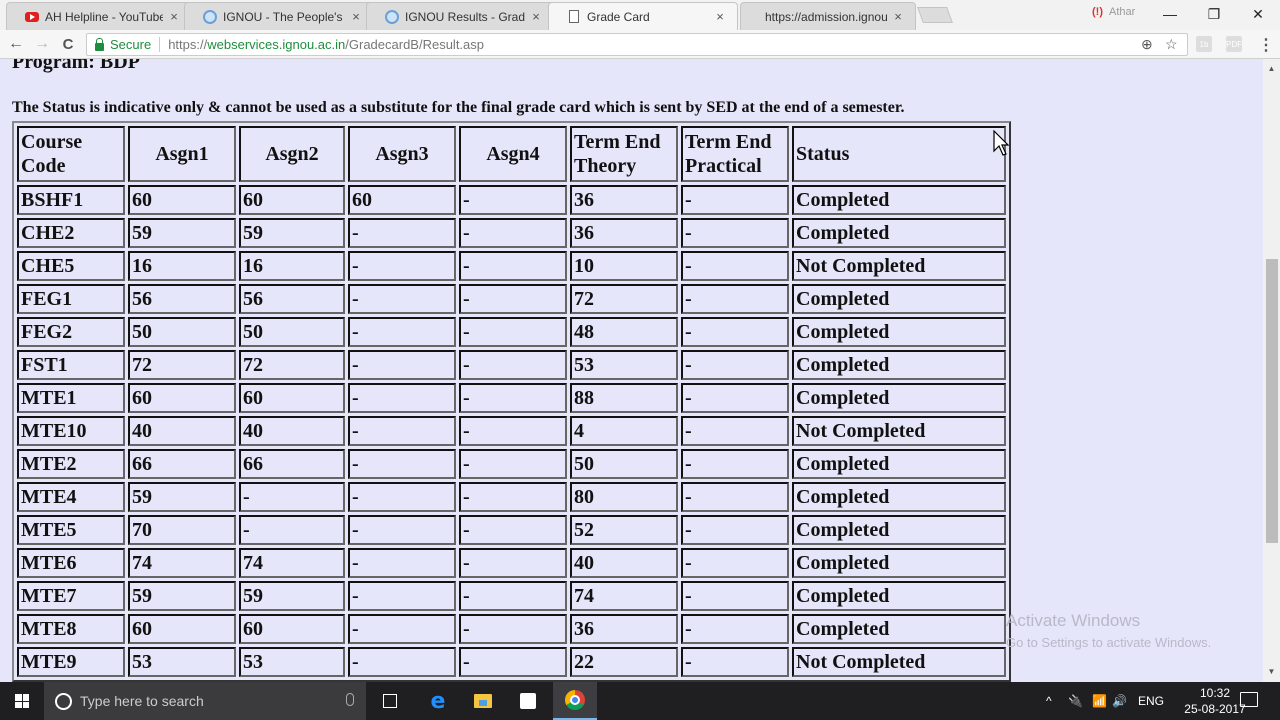  I want to click on clock-time: 10:32, so click(1215, 693).